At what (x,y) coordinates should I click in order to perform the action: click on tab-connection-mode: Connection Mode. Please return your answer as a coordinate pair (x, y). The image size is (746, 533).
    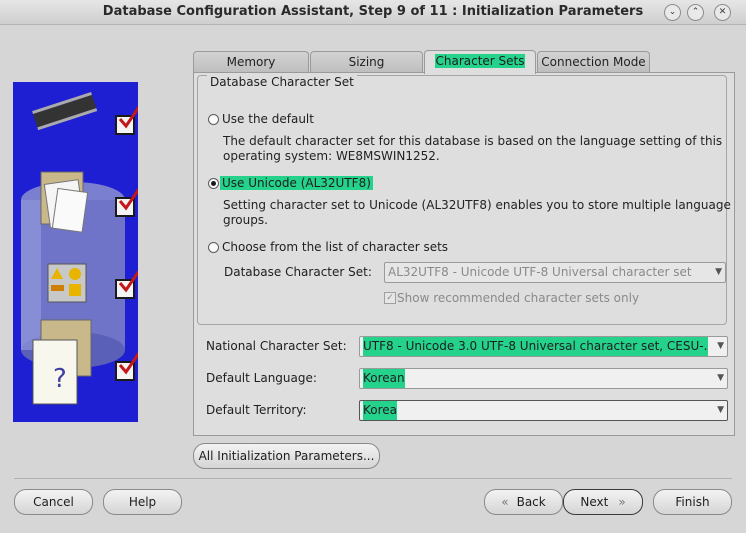
    Looking at the image, I should click on (593, 62).